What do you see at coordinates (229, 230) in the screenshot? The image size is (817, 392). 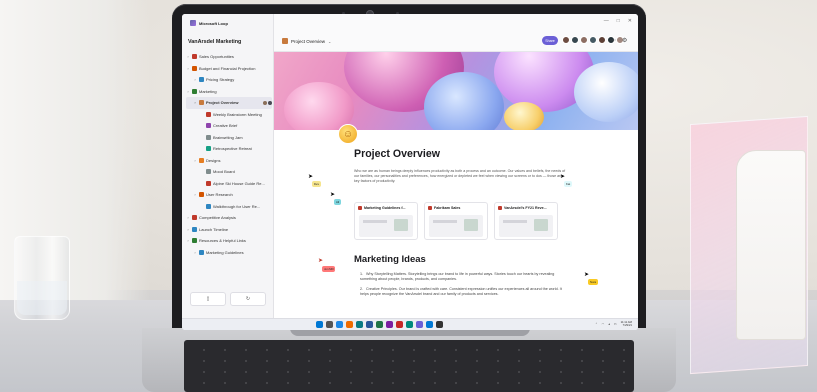 I see `sidebar-item: › Launch Timeline` at bounding box center [229, 230].